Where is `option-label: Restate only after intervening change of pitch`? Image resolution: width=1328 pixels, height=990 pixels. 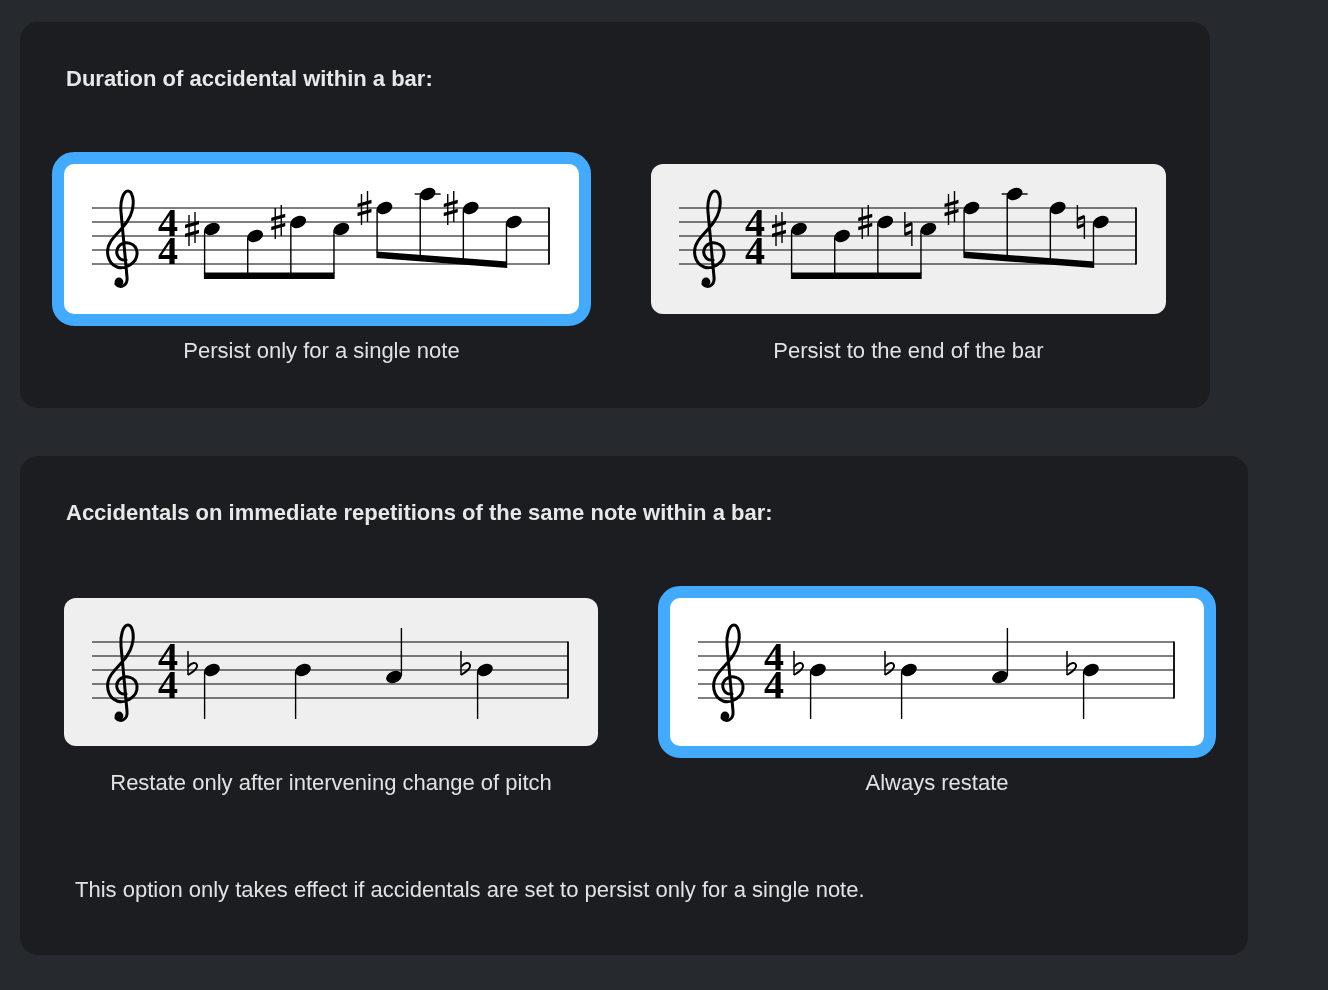 option-label: Restate only after intervening change of pitch is located at coordinates (331, 783).